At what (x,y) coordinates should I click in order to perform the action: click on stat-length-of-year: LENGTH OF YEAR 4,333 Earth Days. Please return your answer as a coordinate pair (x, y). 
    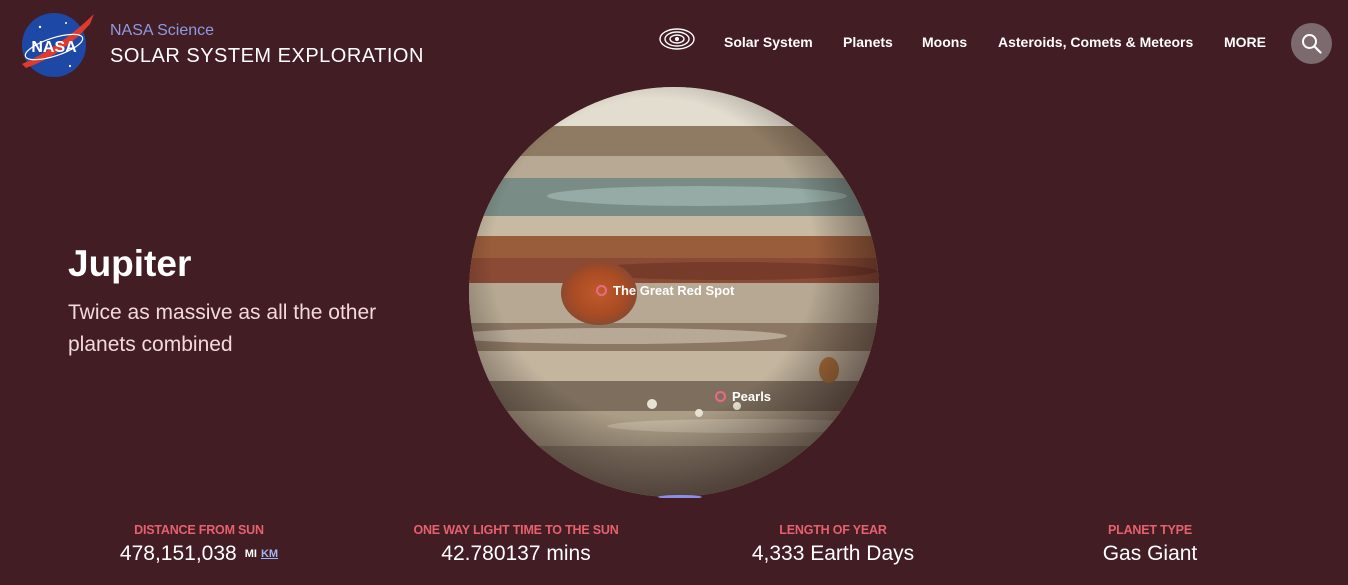
    Looking at the image, I should click on (833, 544).